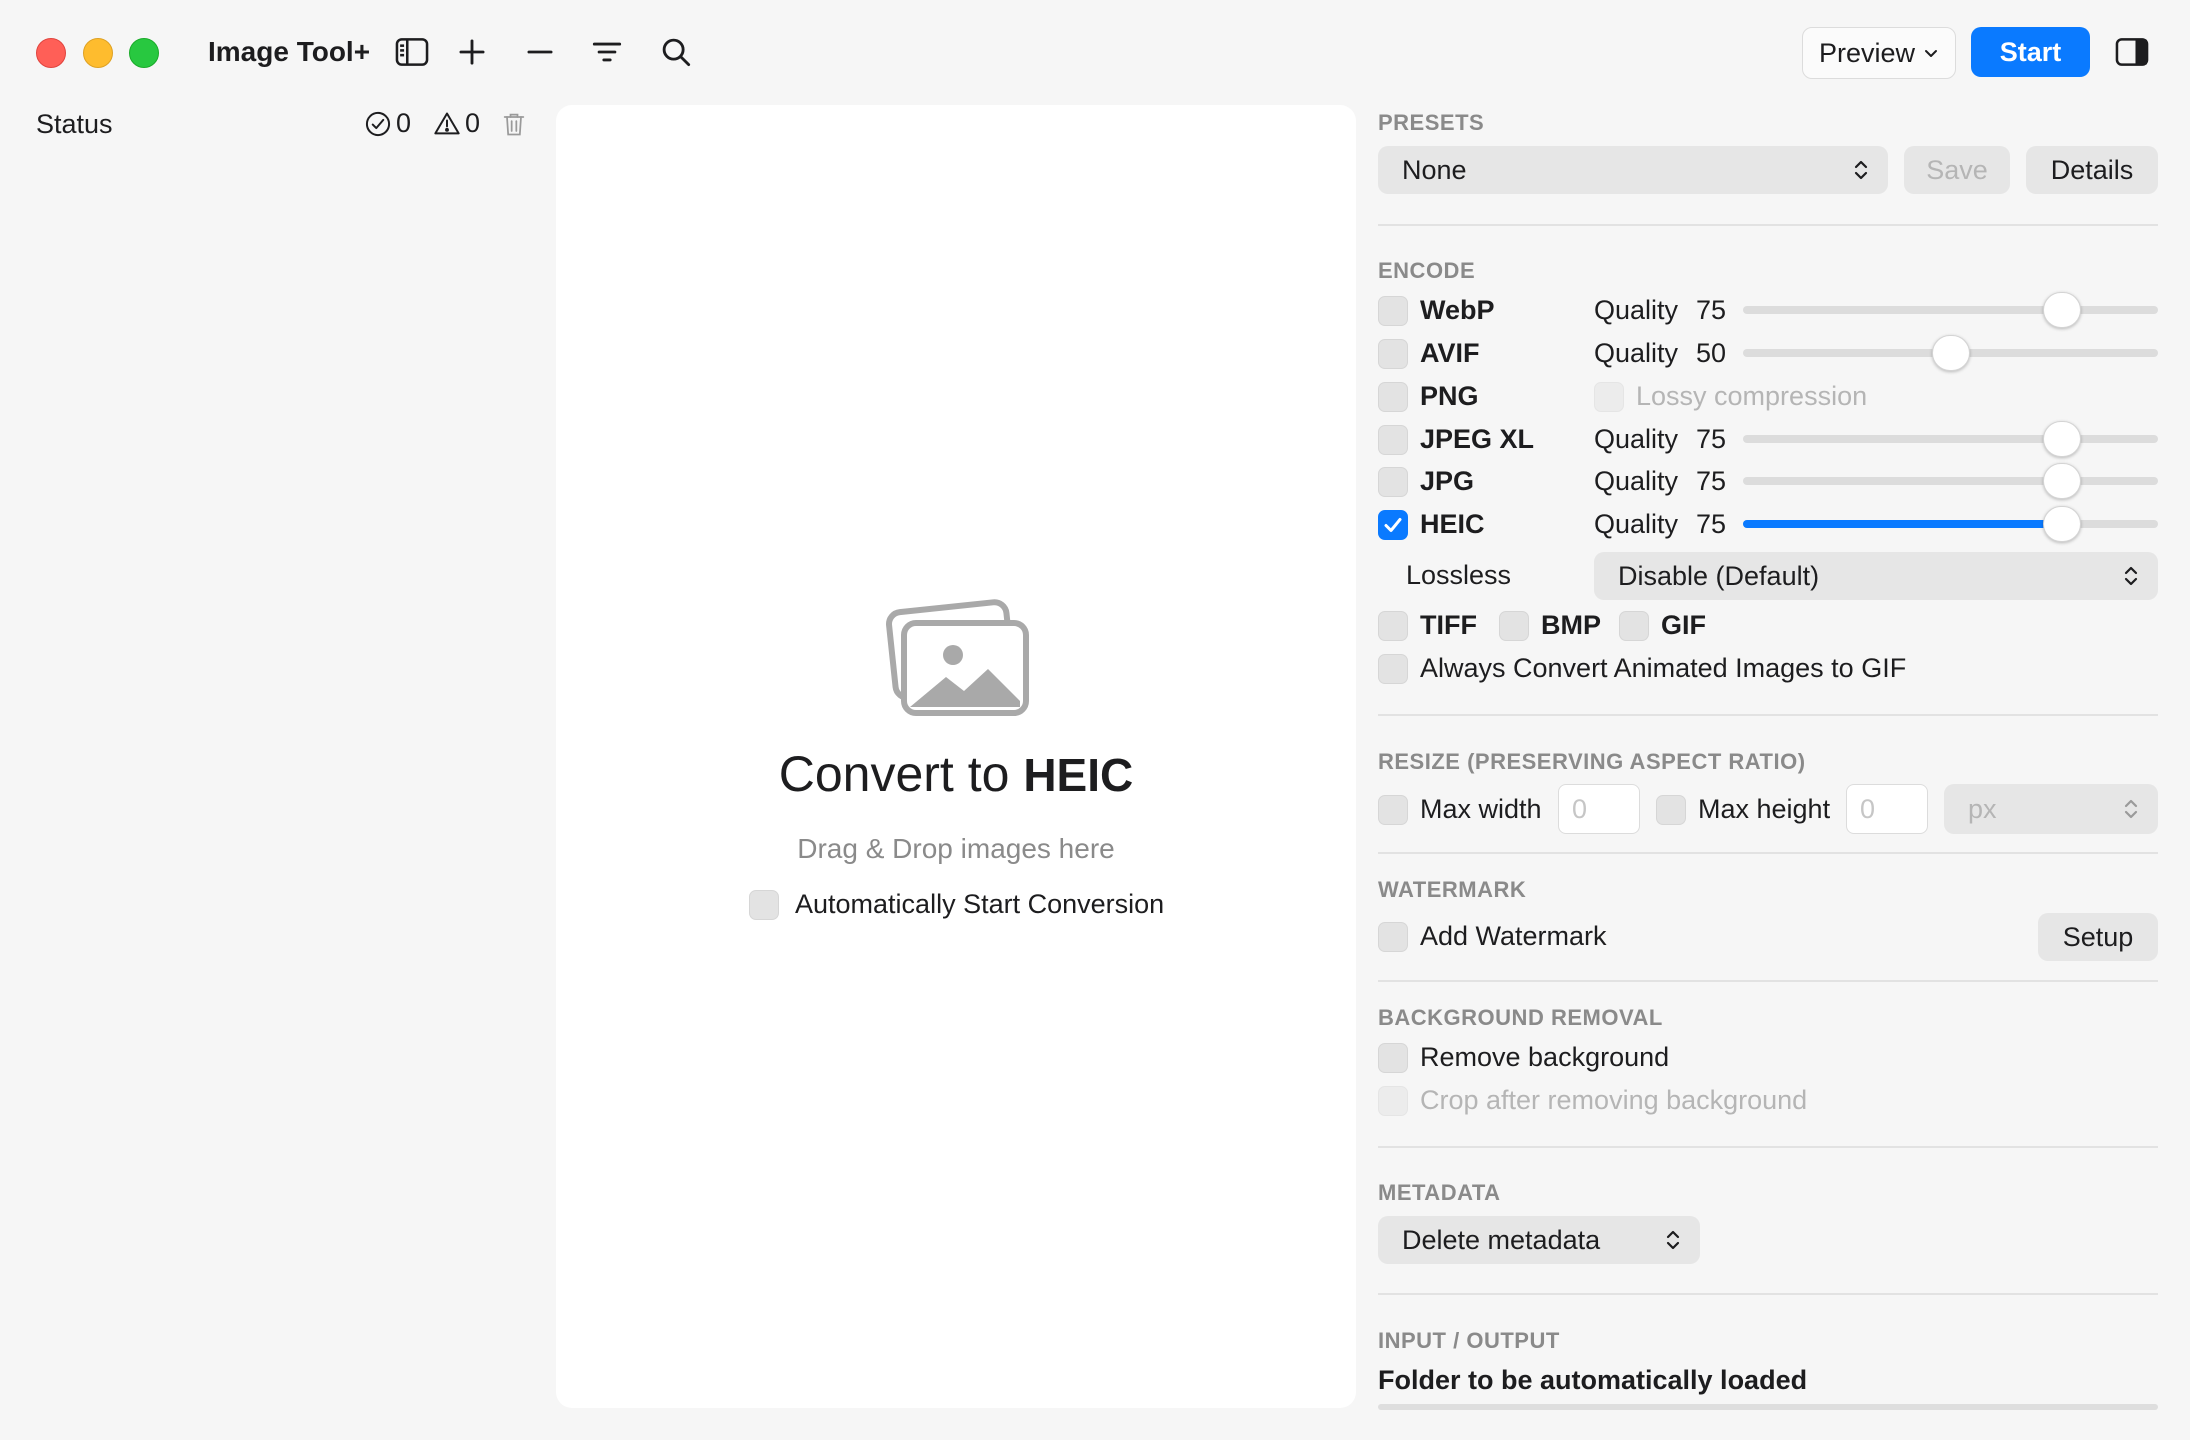 The height and width of the screenshot is (1440, 2190). Describe the element at coordinates (676, 52) in the screenshot. I see `search-button` at that location.